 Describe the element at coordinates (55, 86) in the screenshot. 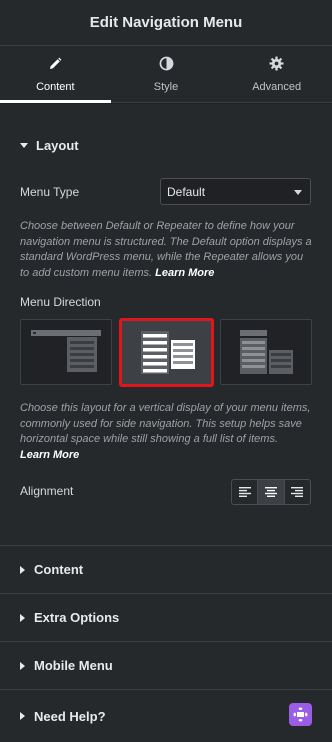

I see `tab-content-label: Content` at that location.